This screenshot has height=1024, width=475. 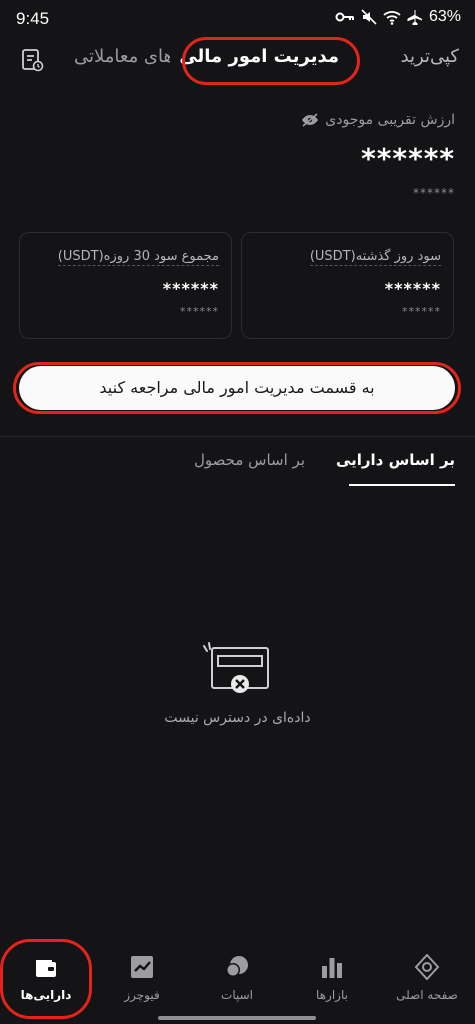 I want to click on status-time: 9:45, so click(x=33, y=18).